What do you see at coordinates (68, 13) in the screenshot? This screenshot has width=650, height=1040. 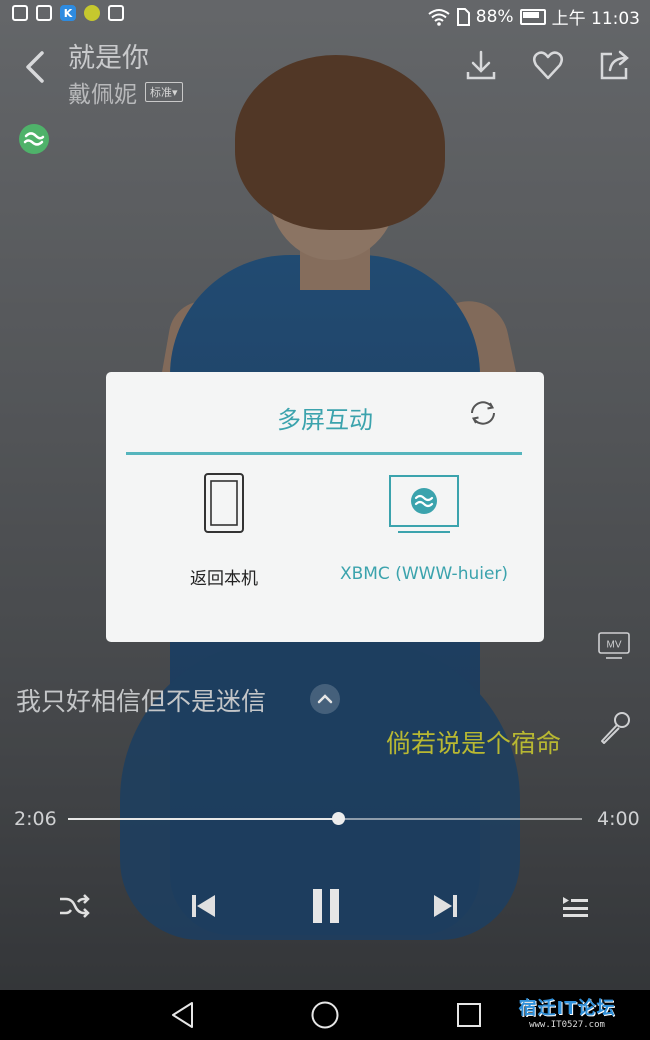 I see `k-app-icon: K` at bounding box center [68, 13].